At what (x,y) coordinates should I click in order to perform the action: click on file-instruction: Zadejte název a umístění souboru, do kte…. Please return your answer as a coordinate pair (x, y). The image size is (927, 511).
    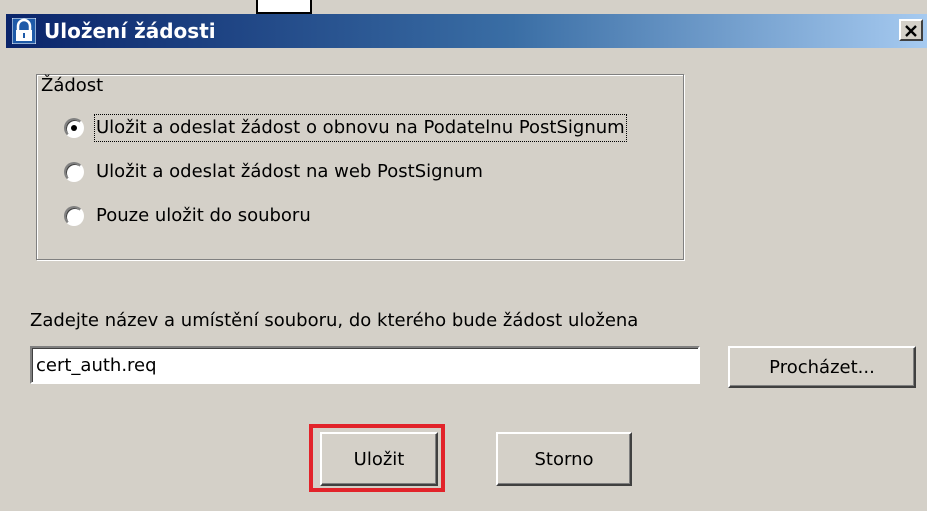
    Looking at the image, I should click on (334, 320).